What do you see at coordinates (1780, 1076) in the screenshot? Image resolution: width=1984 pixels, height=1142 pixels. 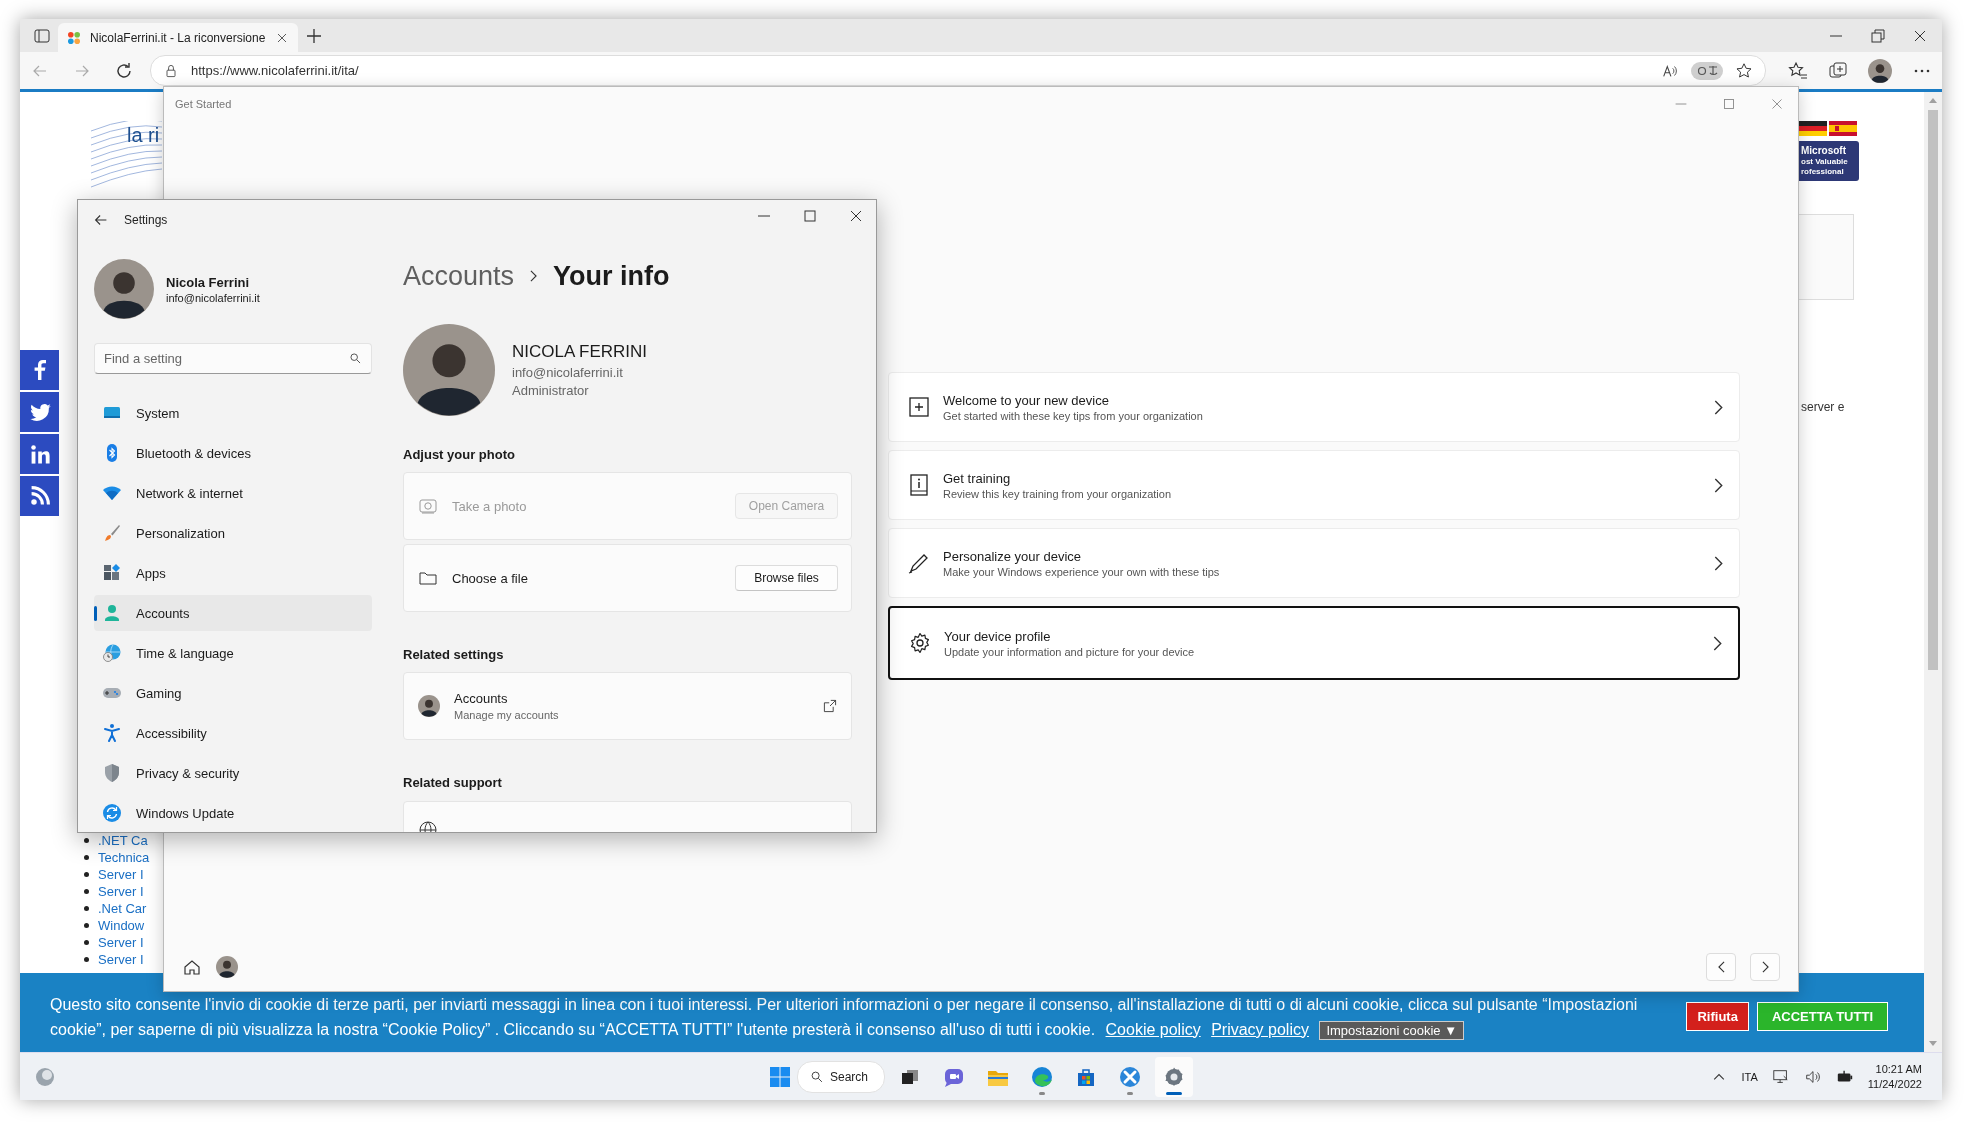 I see `network-icon` at bounding box center [1780, 1076].